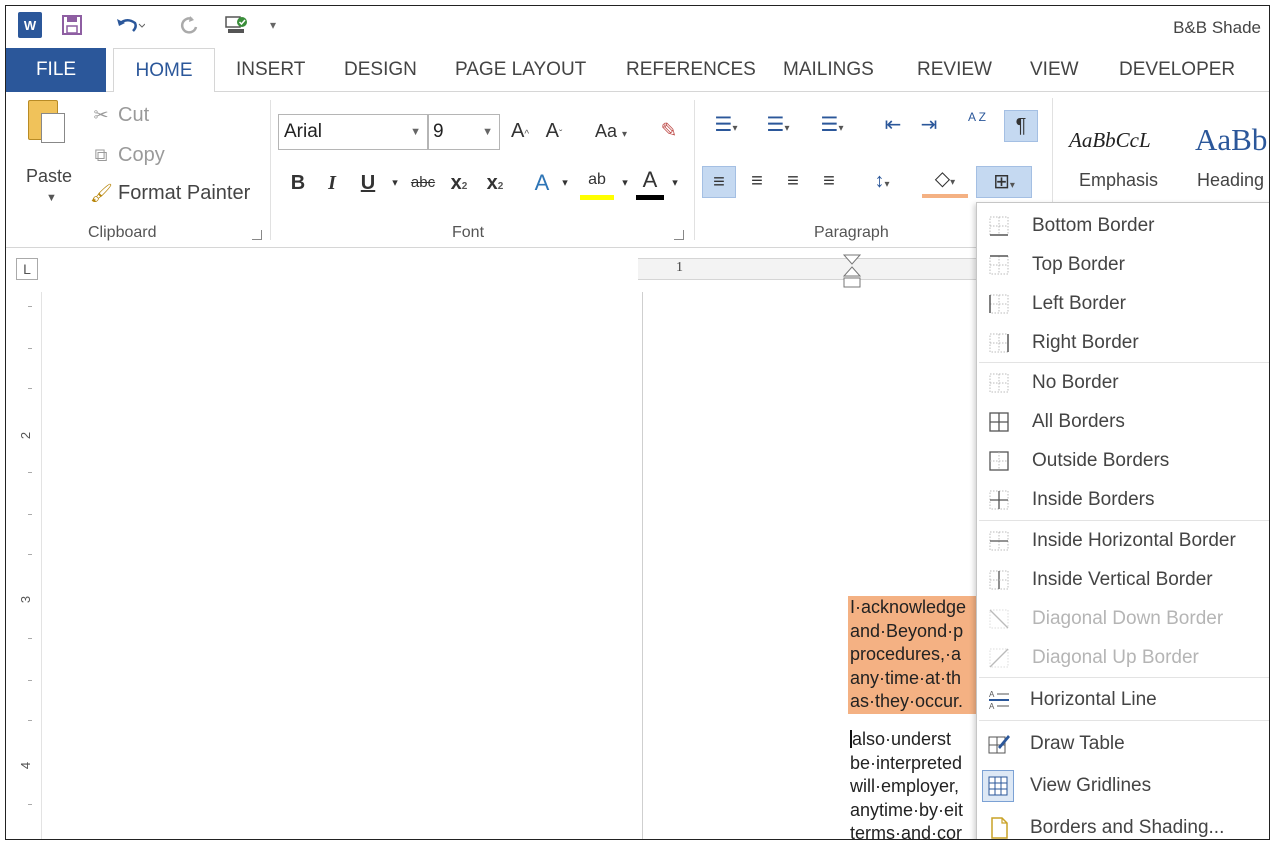  I want to click on view-gridlines-icon, so click(998, 786).